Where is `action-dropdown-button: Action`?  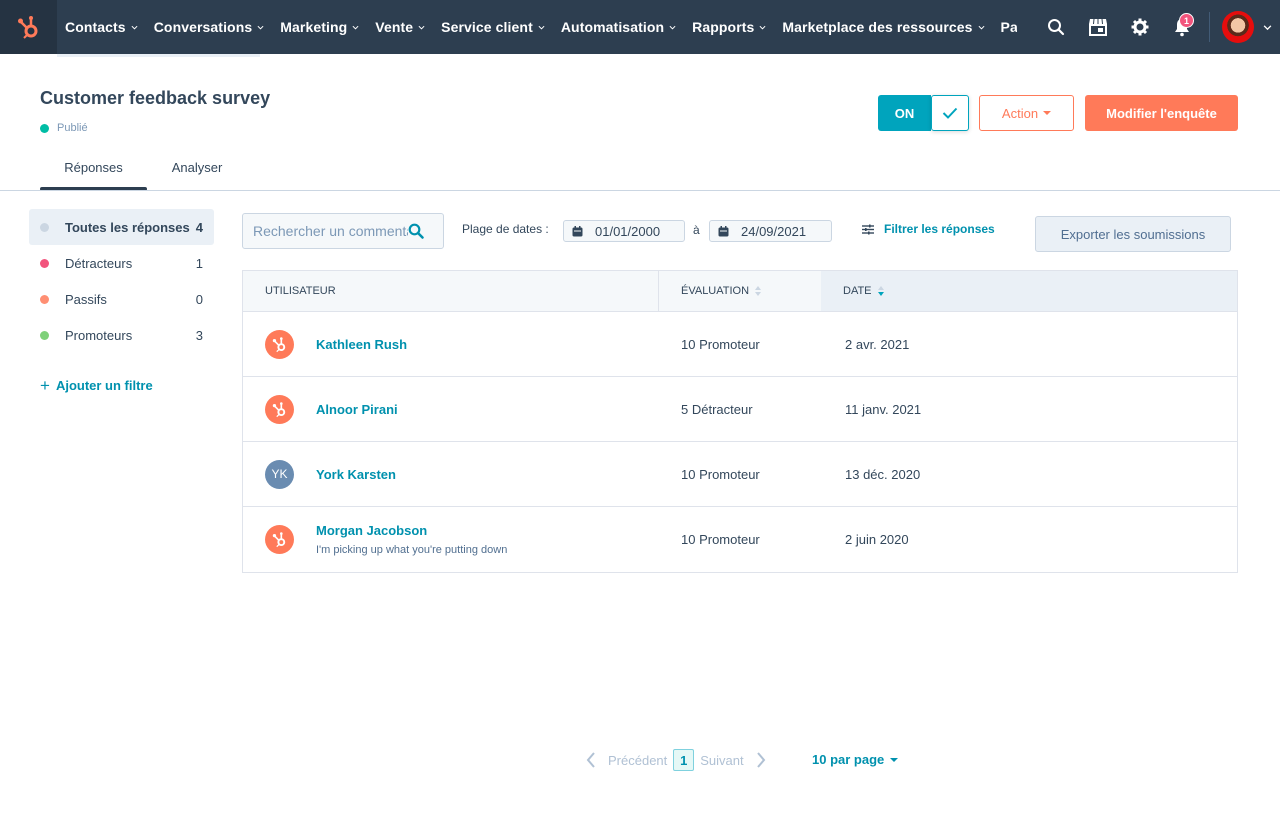
action-dropdown-button: Action is located at coordinates (1026, 113).